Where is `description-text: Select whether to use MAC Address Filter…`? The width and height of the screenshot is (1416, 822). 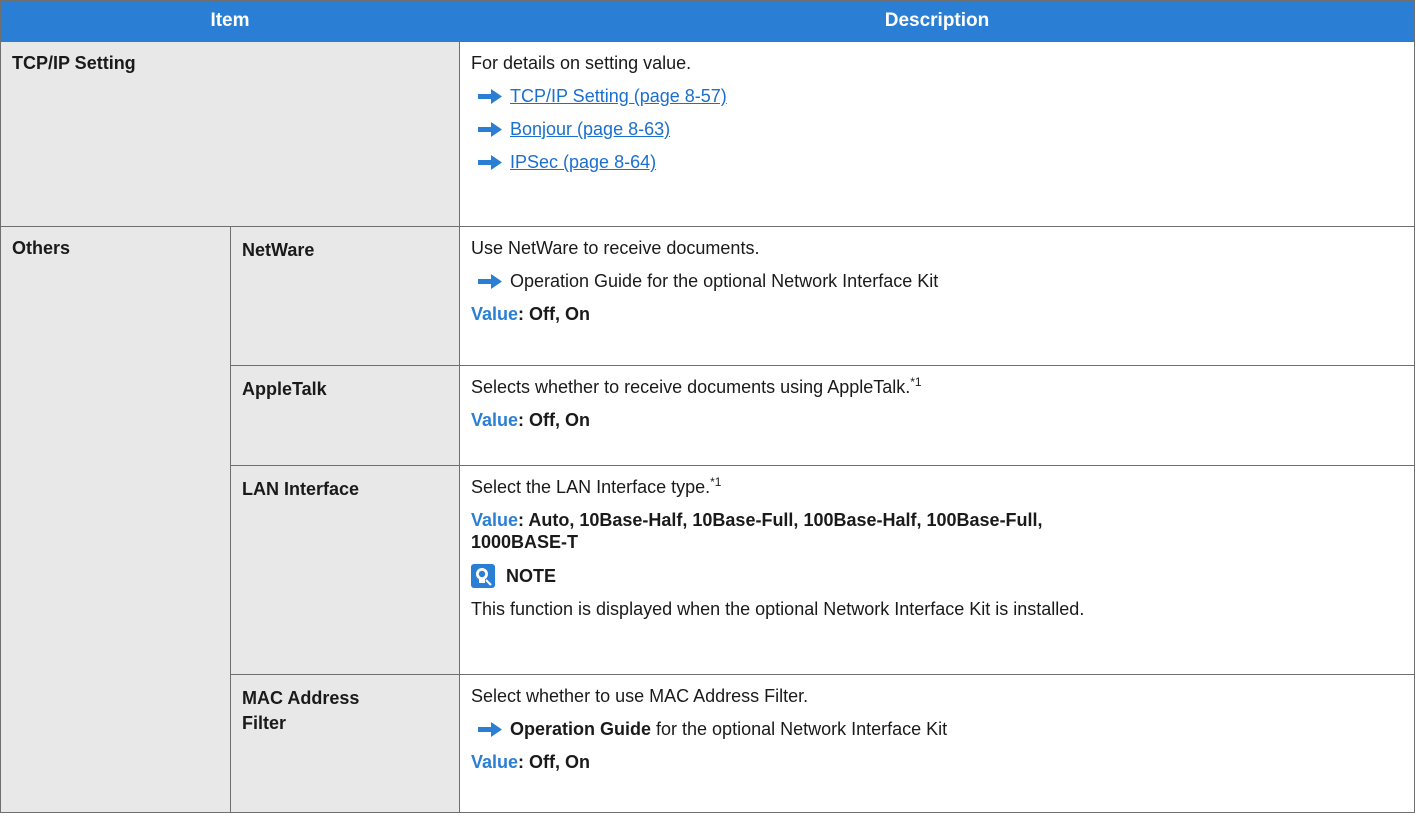 description-text: Select whether to use MAC Address Filter… is located at coordinates (640, 696).